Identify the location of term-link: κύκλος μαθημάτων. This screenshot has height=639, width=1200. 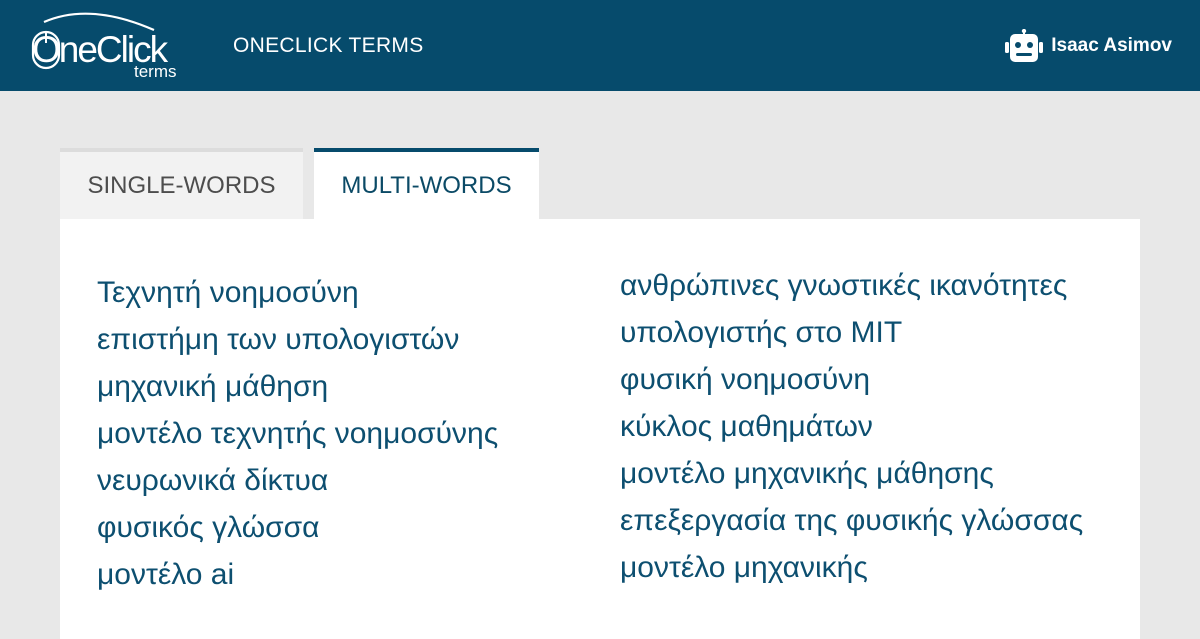
(851, 426).